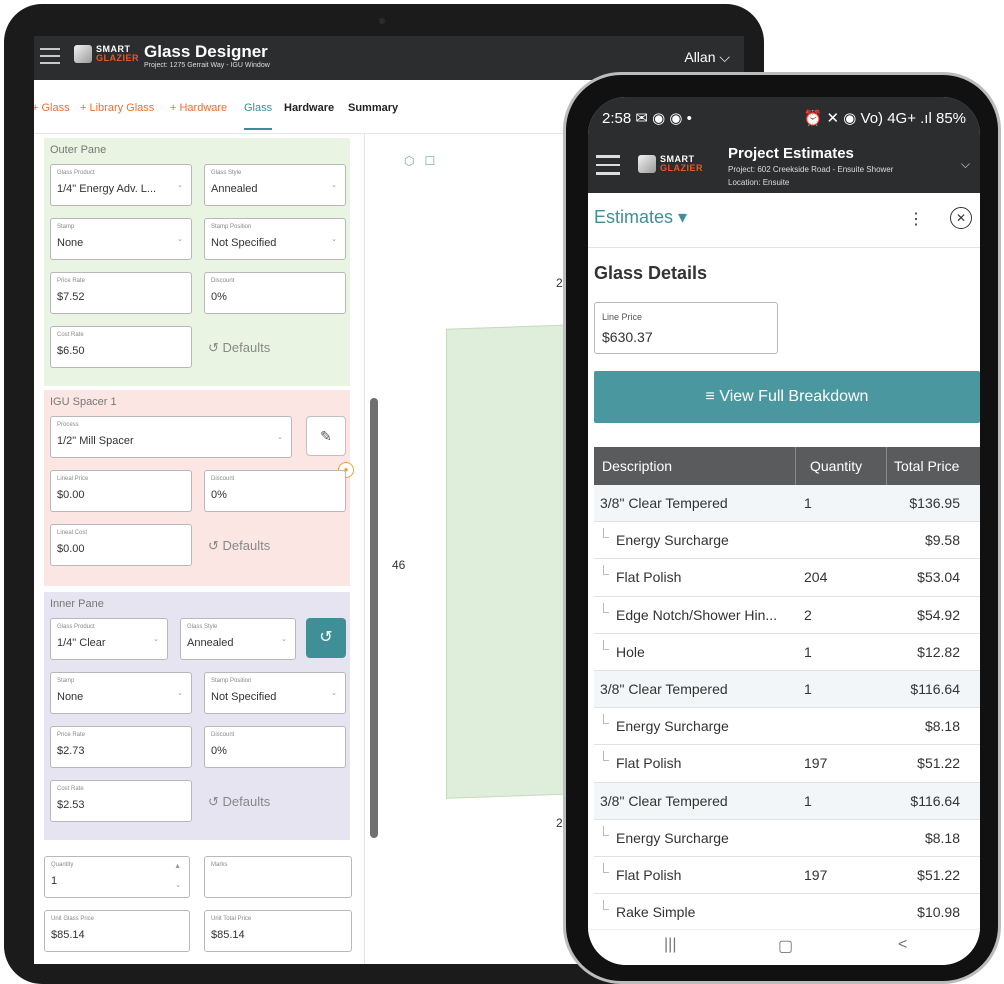 The width and height of the screenshot is (1004, 984). Describe the element at coordinates (640, 217) in the screenshot. I see `estimates-dropdown: Estimates ▾` at that location.